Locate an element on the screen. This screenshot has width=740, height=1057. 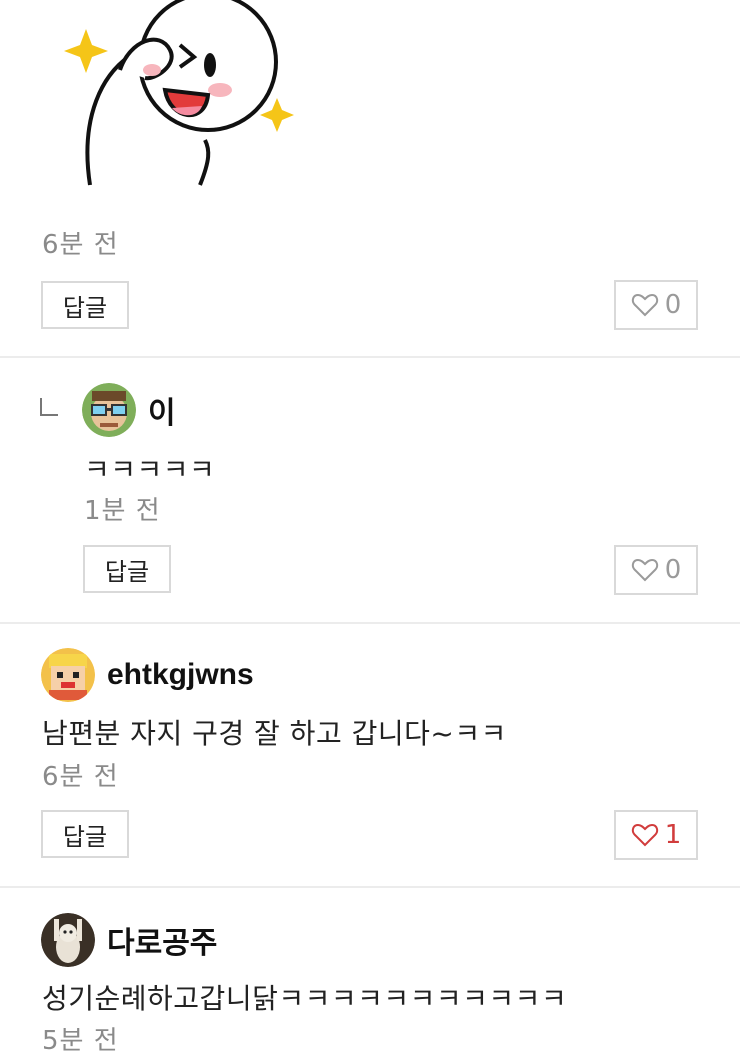
comment-author: 이 is located at coordinates (129, 410).